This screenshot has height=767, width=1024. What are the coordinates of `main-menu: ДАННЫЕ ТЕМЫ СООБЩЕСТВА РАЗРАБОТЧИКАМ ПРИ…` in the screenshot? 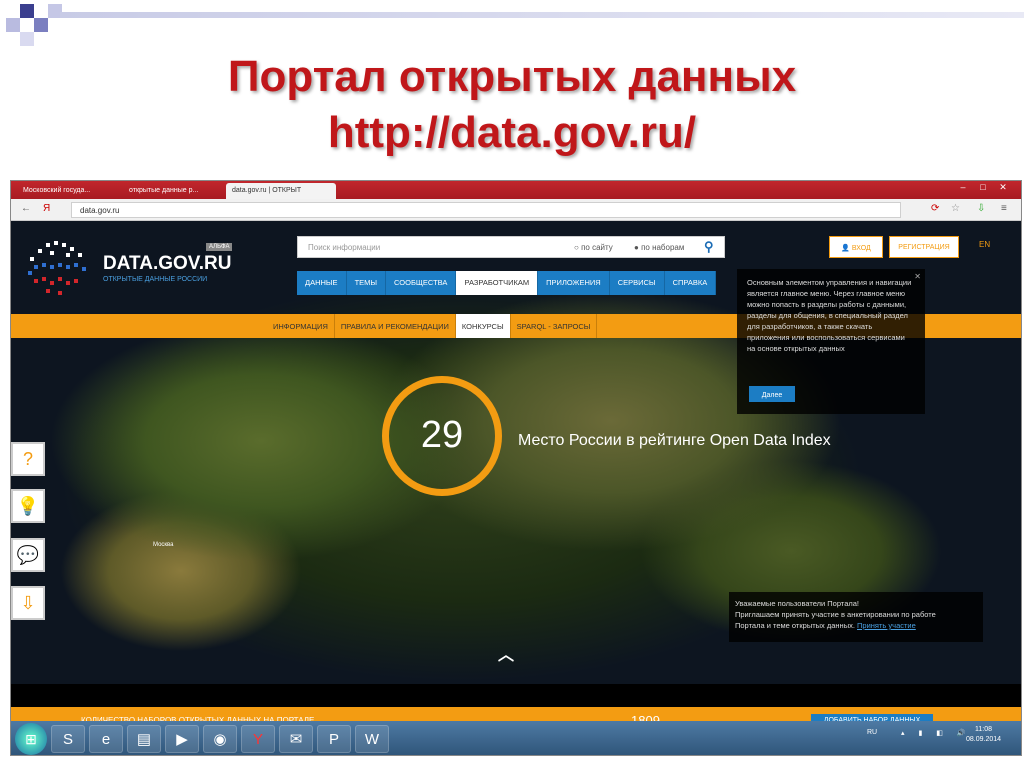 It's located at (507, 283).